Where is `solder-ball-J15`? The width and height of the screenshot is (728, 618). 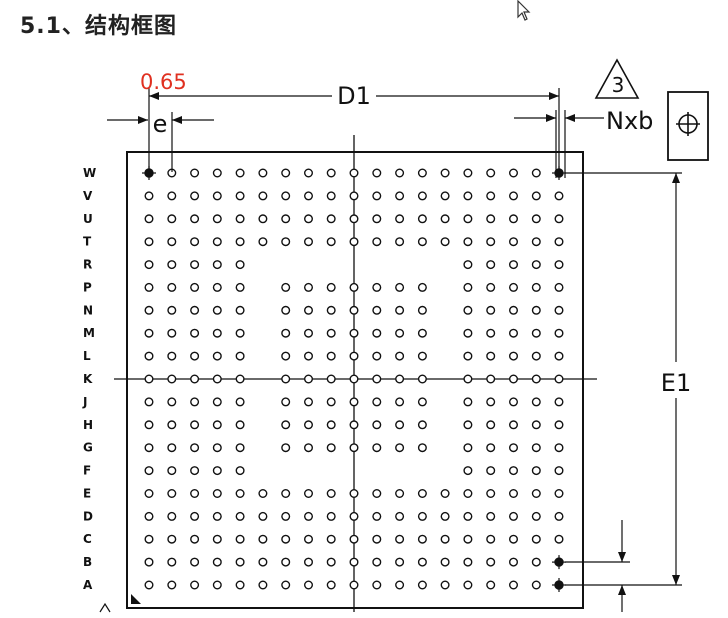 solder-ball-J15 is located at coordinates (468, 402).